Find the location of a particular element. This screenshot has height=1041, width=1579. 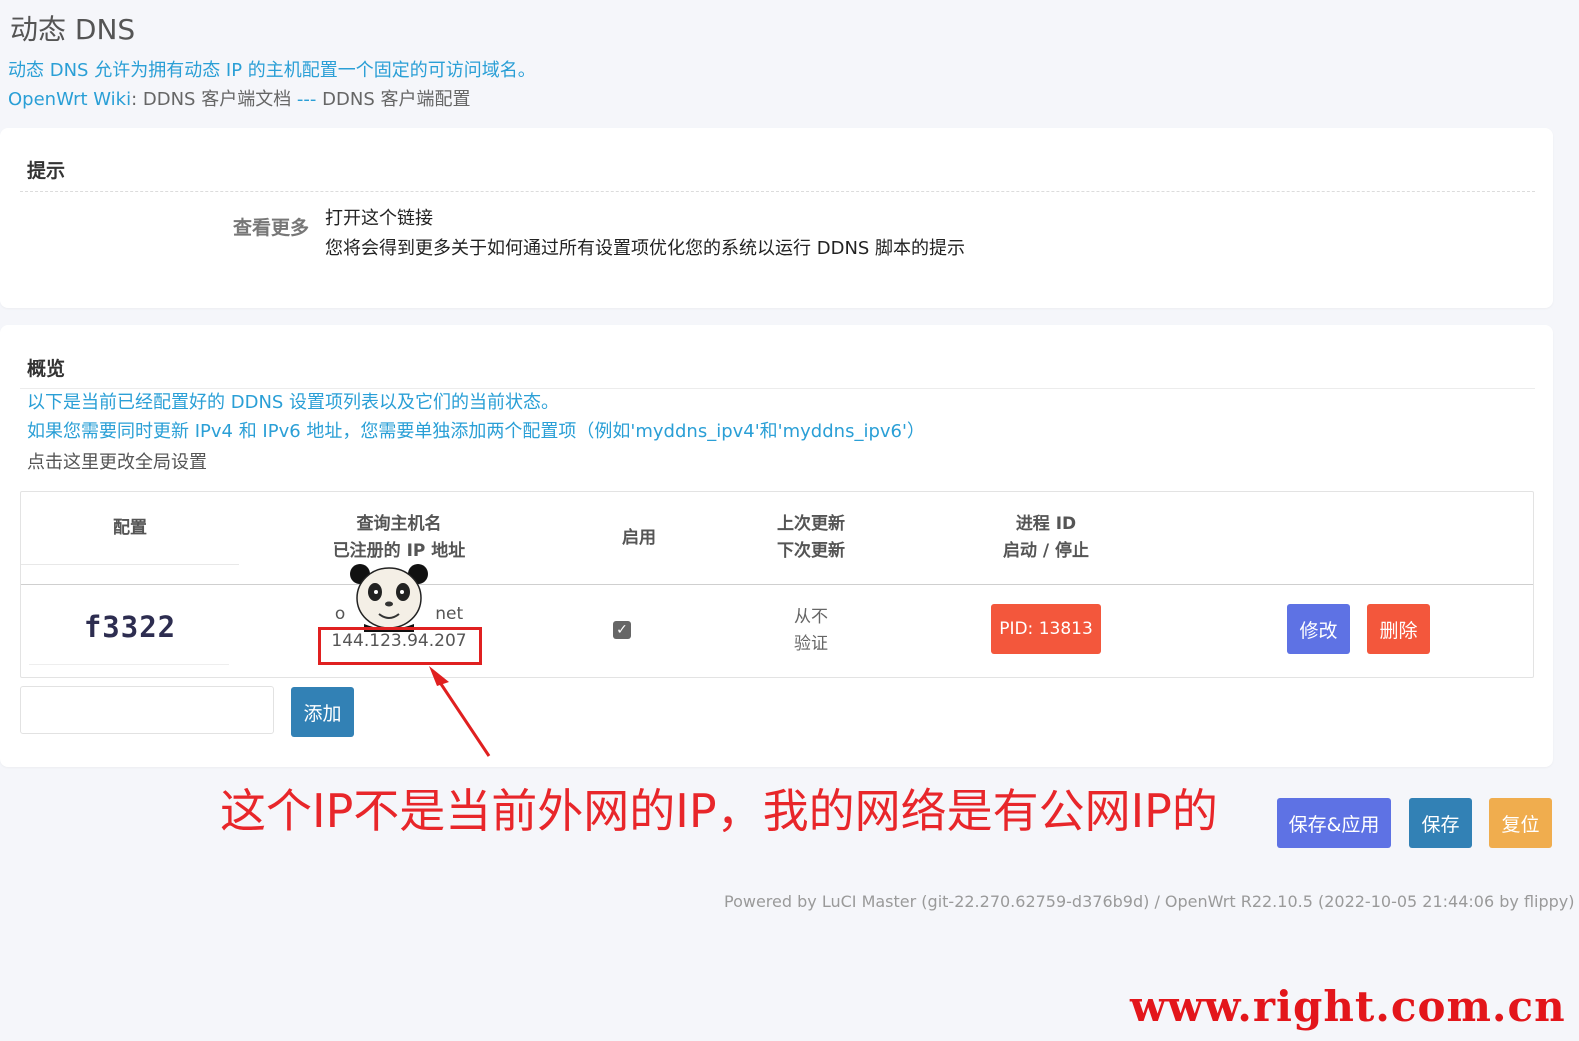

annotation-text: 这个IP不是当前外网的IP，我的网络是有公网IP的 is located at coordinates (719, 811).